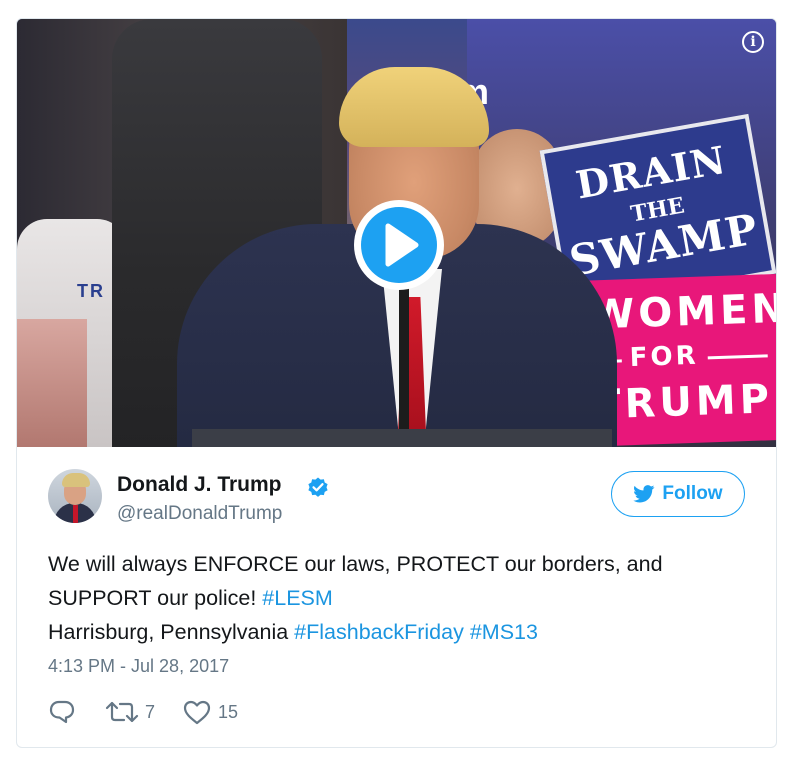 This screenshot has width=799, height=774. I want to click on like-count: 15, so click(228, 711).